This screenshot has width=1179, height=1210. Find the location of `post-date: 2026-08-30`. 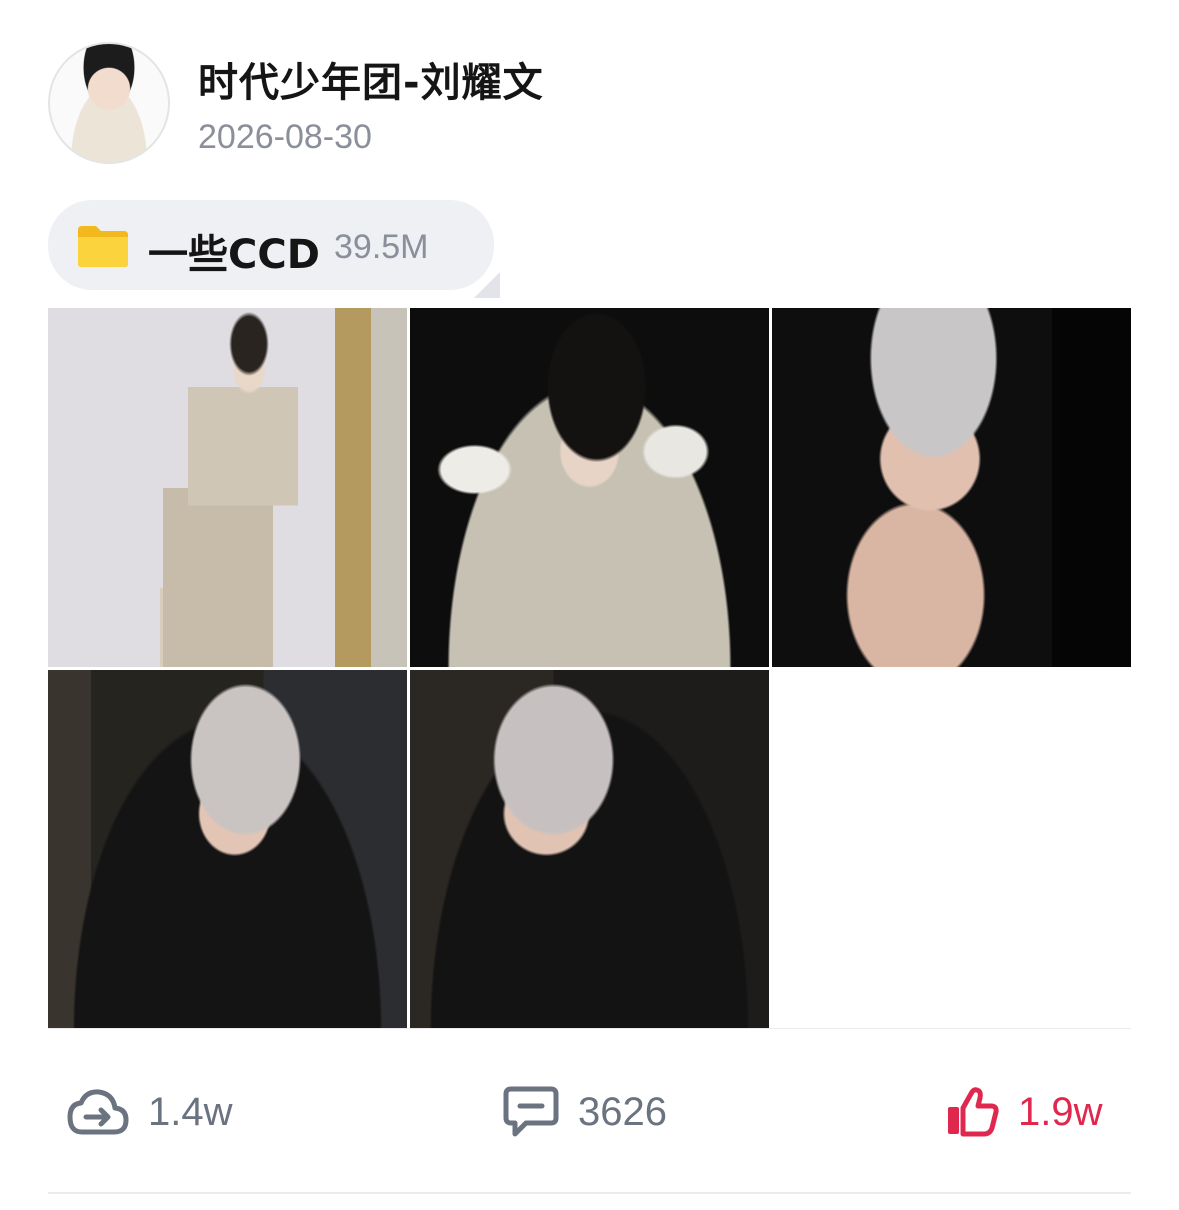

post-date: 2026-08-30 is located at coordinates (285, 137).